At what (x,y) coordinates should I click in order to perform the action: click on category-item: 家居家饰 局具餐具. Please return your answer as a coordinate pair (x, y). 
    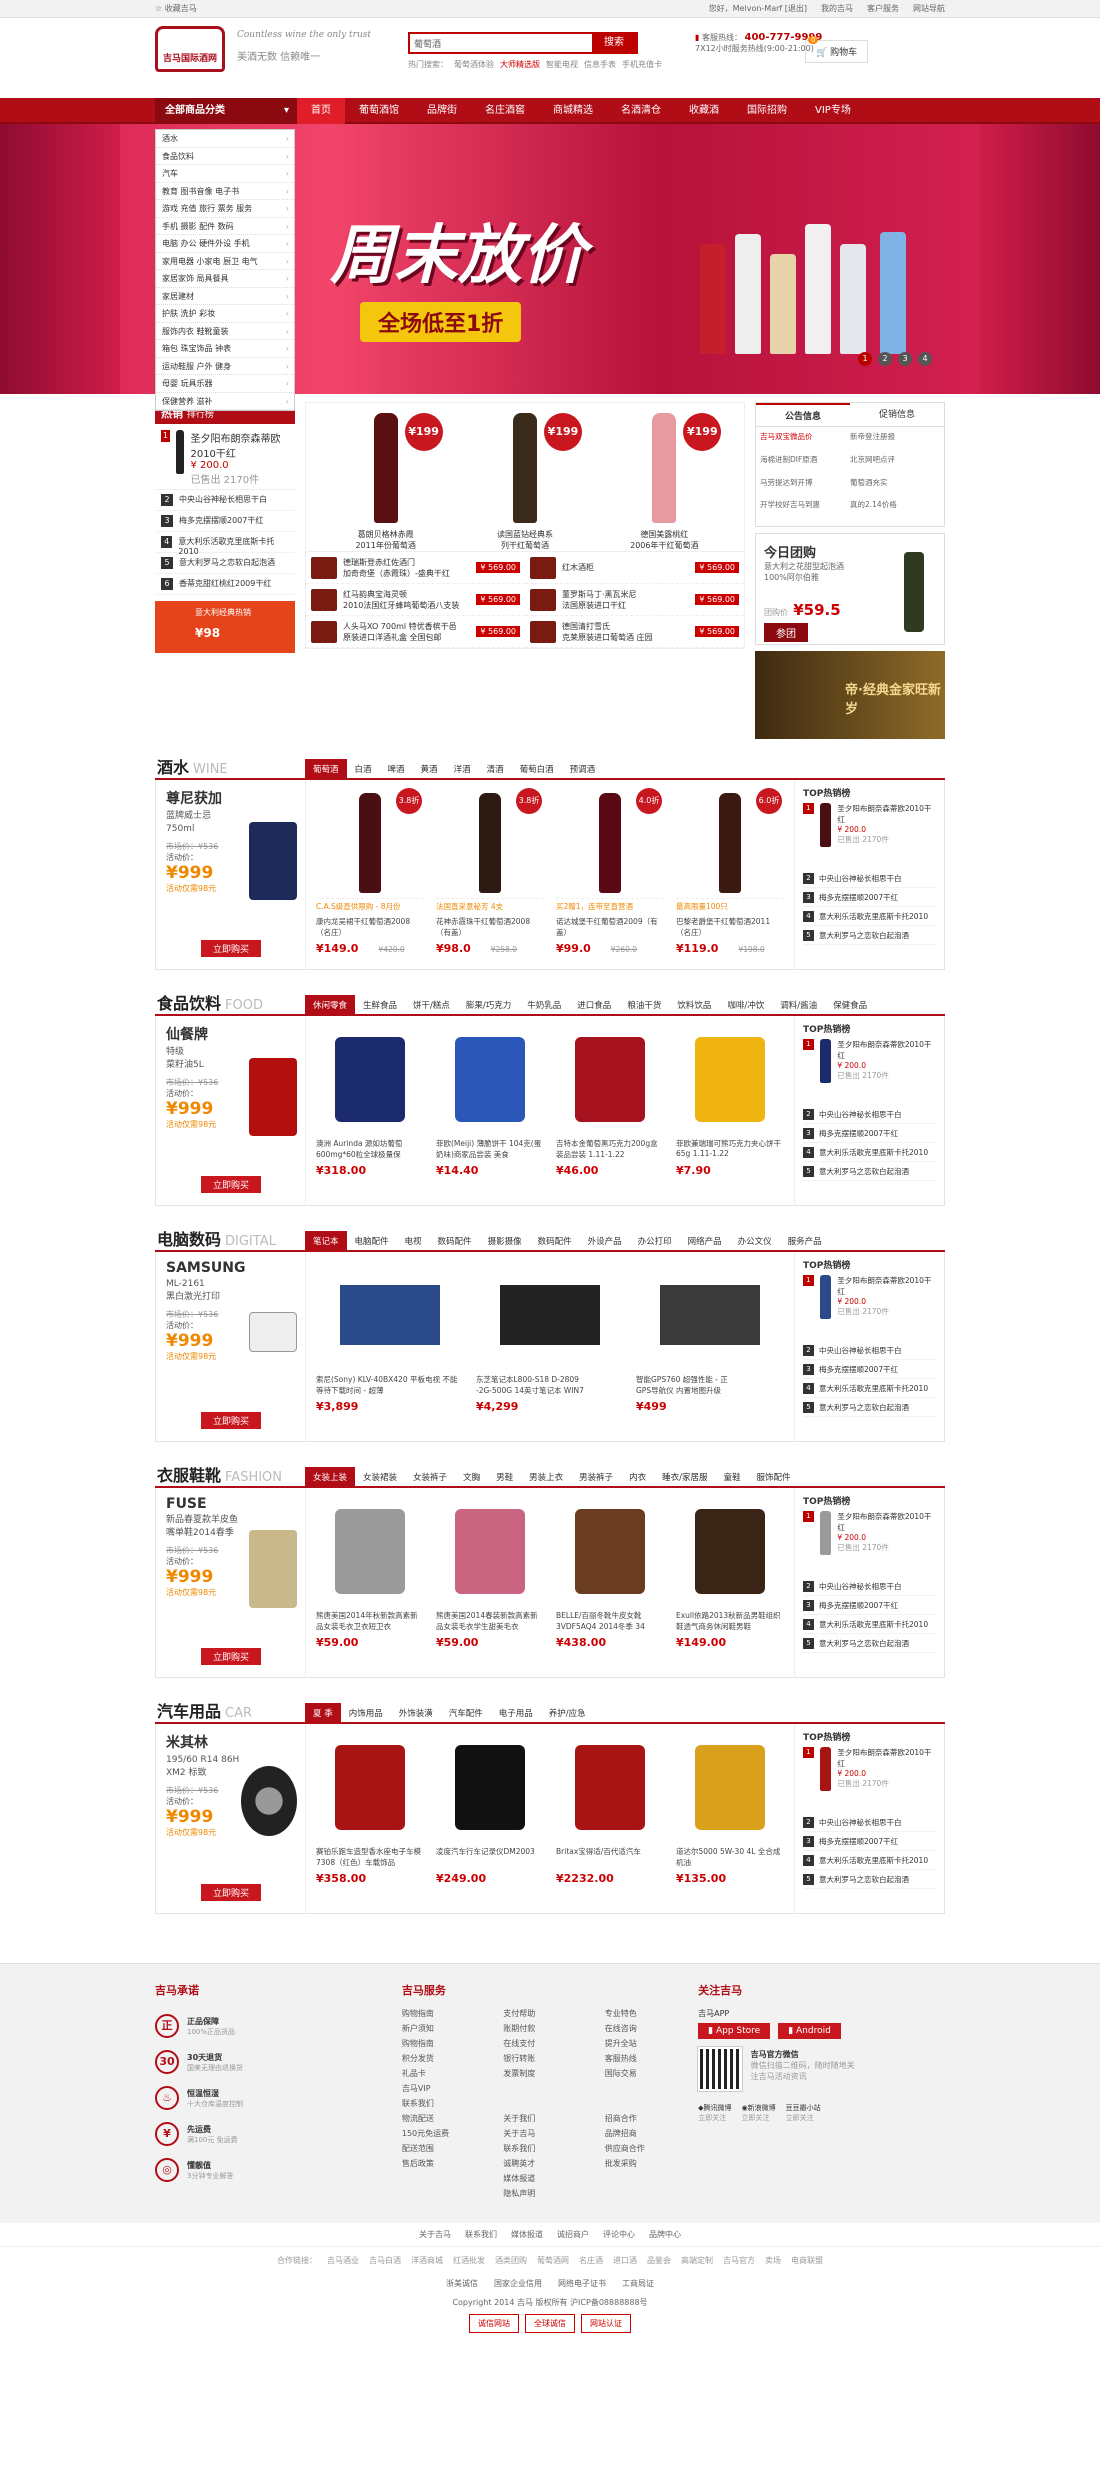
    Looking at the image, I should click on (225, 279).